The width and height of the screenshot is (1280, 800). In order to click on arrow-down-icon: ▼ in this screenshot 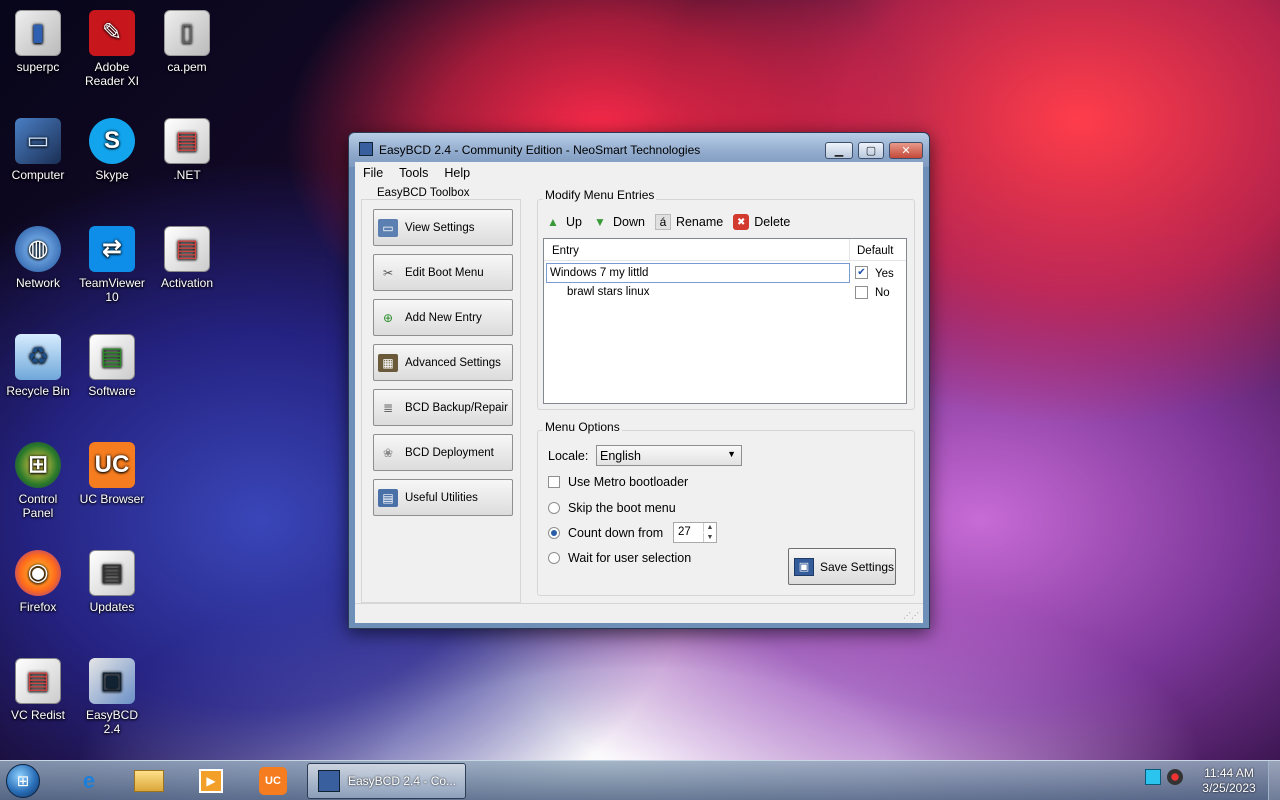, I will do `click(600, 222)`.